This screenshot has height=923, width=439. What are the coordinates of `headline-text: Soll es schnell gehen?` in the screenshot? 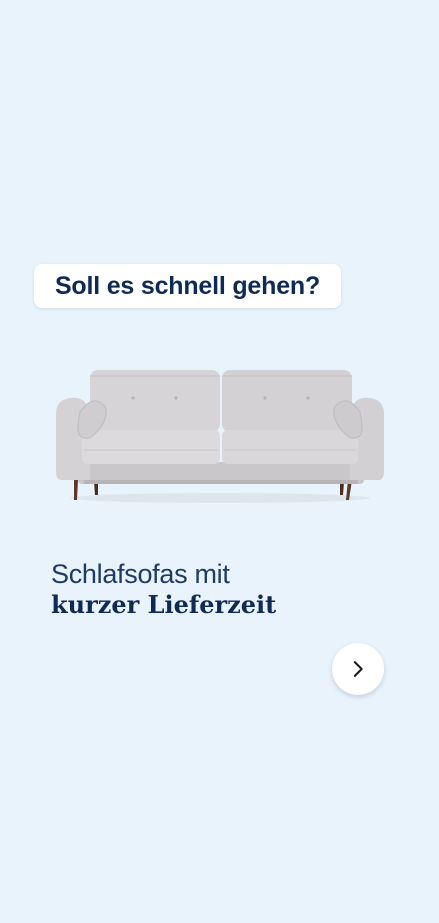 It's located at (187, 285).